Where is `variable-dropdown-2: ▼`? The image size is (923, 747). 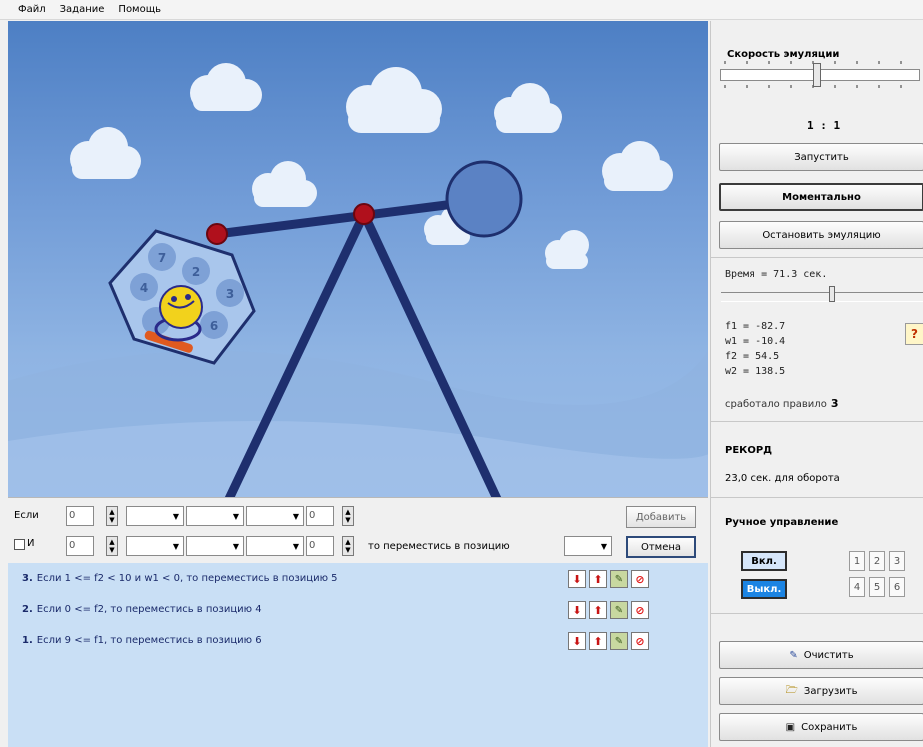 variable-dropdown-2: ▼ is located at coordinates (155, 546).